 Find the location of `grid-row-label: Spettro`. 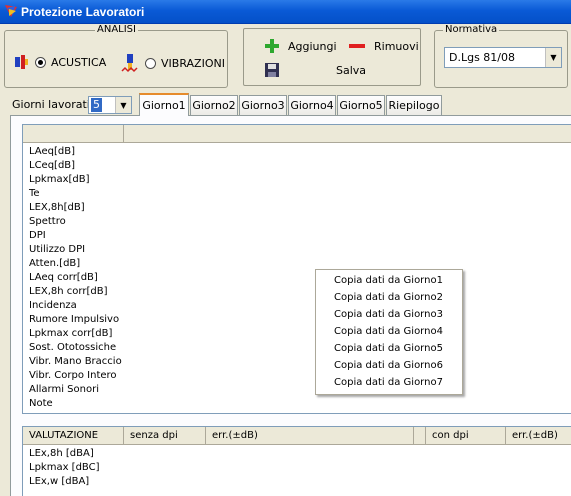

grid-row-label: Spettro is located at coordinates (47, 222).